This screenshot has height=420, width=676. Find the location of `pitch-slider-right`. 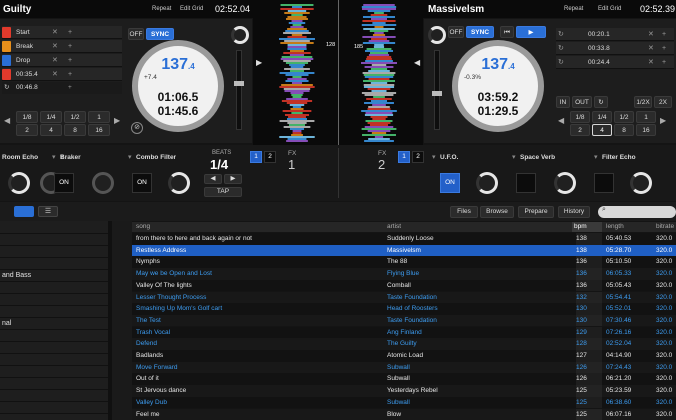

pitch-slider-right is located at coordinates (437, 90).